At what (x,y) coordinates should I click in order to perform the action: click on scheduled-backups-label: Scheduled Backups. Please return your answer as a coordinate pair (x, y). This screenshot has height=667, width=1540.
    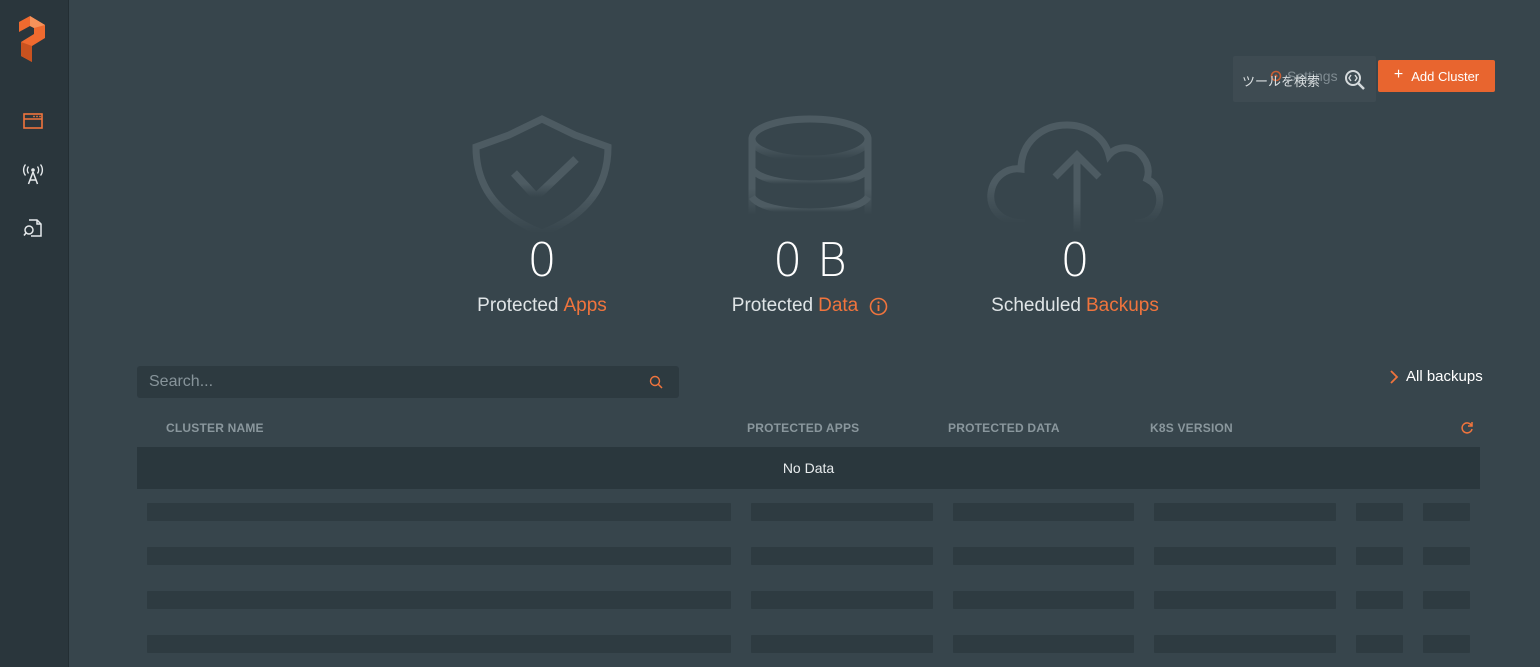
    Looking at the image, I should click on (1075, 306).